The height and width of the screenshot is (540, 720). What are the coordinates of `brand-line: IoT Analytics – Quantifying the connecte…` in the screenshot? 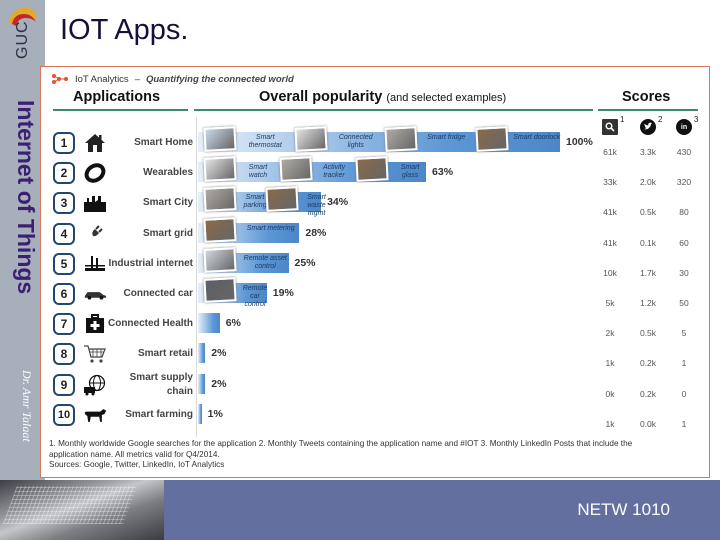 It's located at (172, 79).